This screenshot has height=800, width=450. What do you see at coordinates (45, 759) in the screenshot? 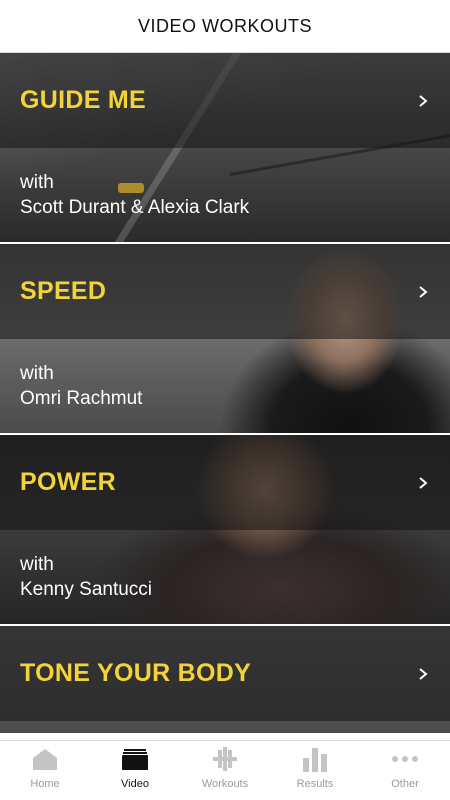
I see `home-icon` at bounding box center [45, 759].